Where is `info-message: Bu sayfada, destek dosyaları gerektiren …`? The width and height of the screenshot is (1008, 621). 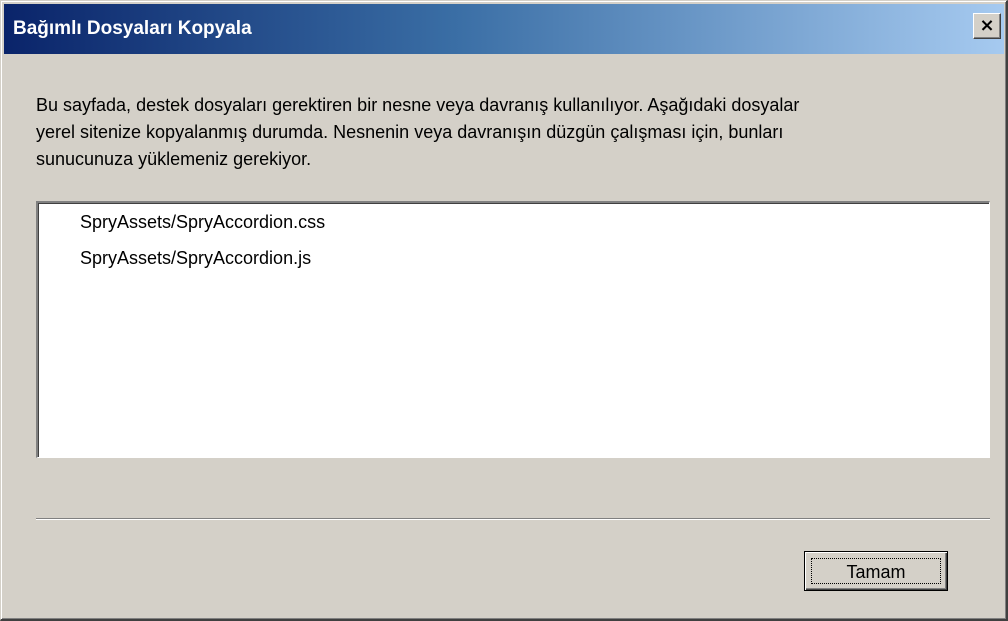 info-message: Bu sayfada, destek dosyaları gerektiren … is located at coordinates (506, 132).